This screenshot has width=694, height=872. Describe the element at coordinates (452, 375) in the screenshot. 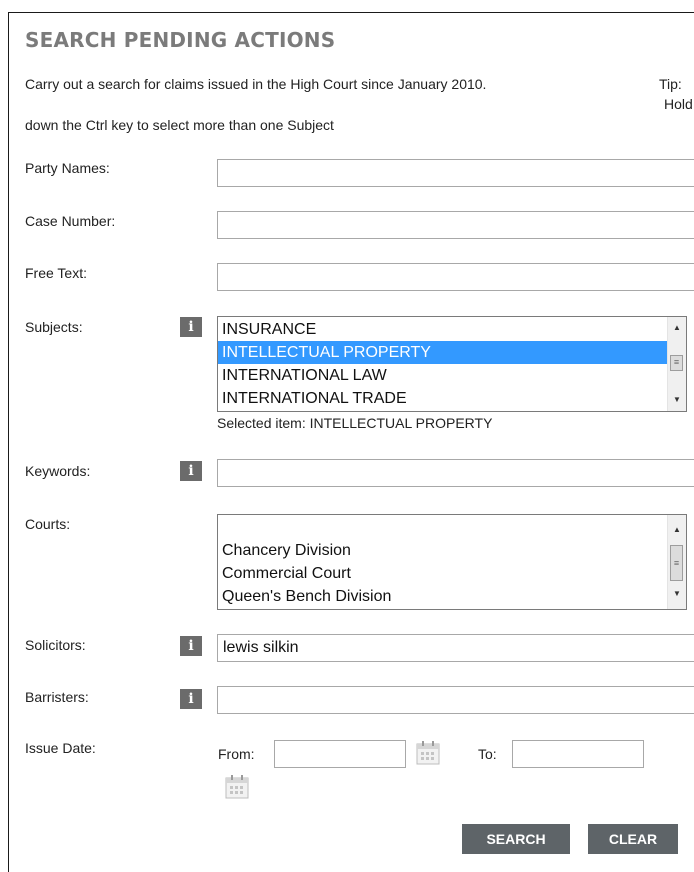

I see `subject-option: INTERNATIONAL LAW` at that location.